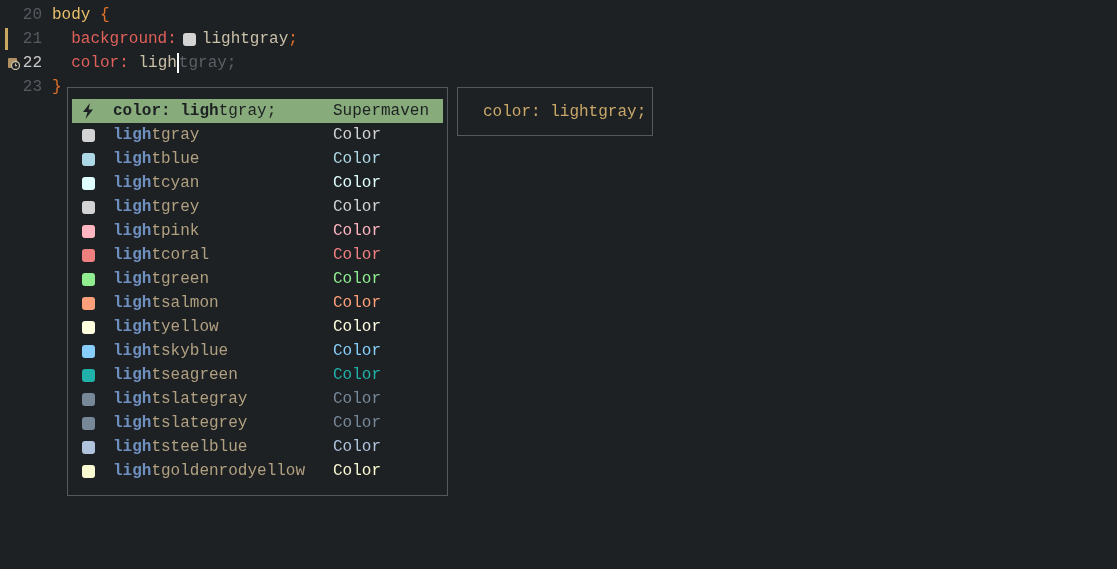  What do you see at coordinates (210, 471) in the screenshot?
I see `suggestion-label: lightgoldenrodyellow` at bounding box center [210, 471].